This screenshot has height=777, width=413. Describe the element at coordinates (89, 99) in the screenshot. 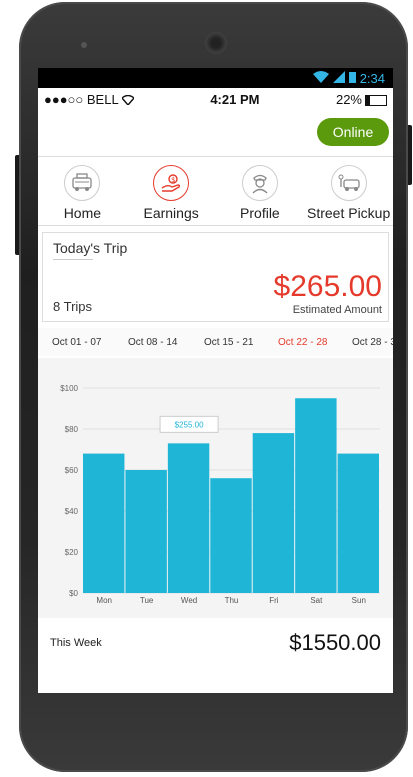

I see `carrier-label: ●●●○○ BELL` at that location.